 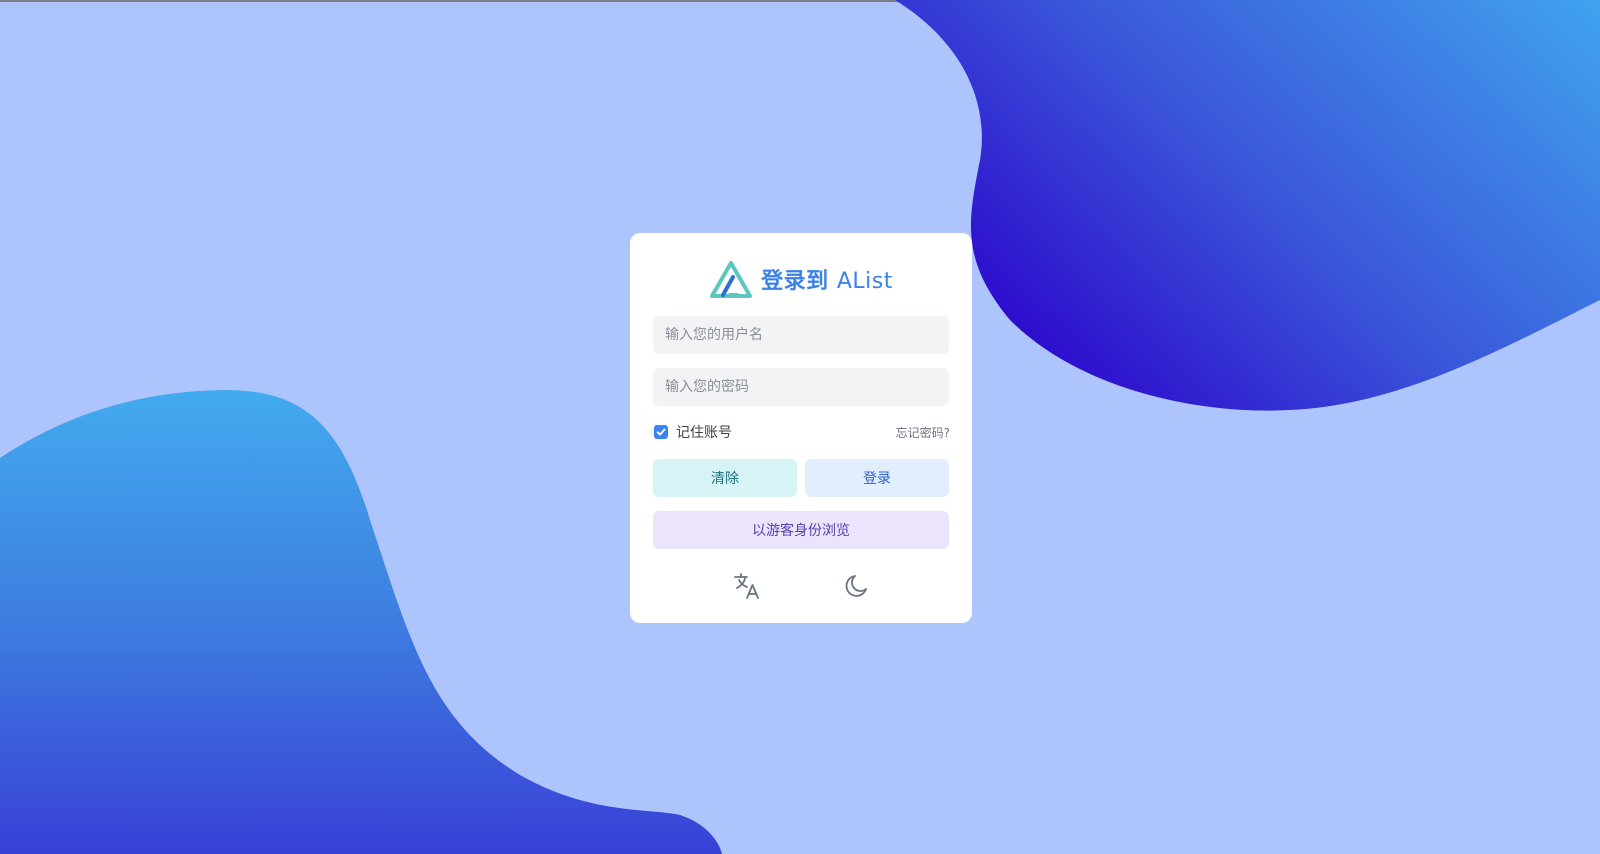 I want to click on check-icon, so click(x=661, y=432).